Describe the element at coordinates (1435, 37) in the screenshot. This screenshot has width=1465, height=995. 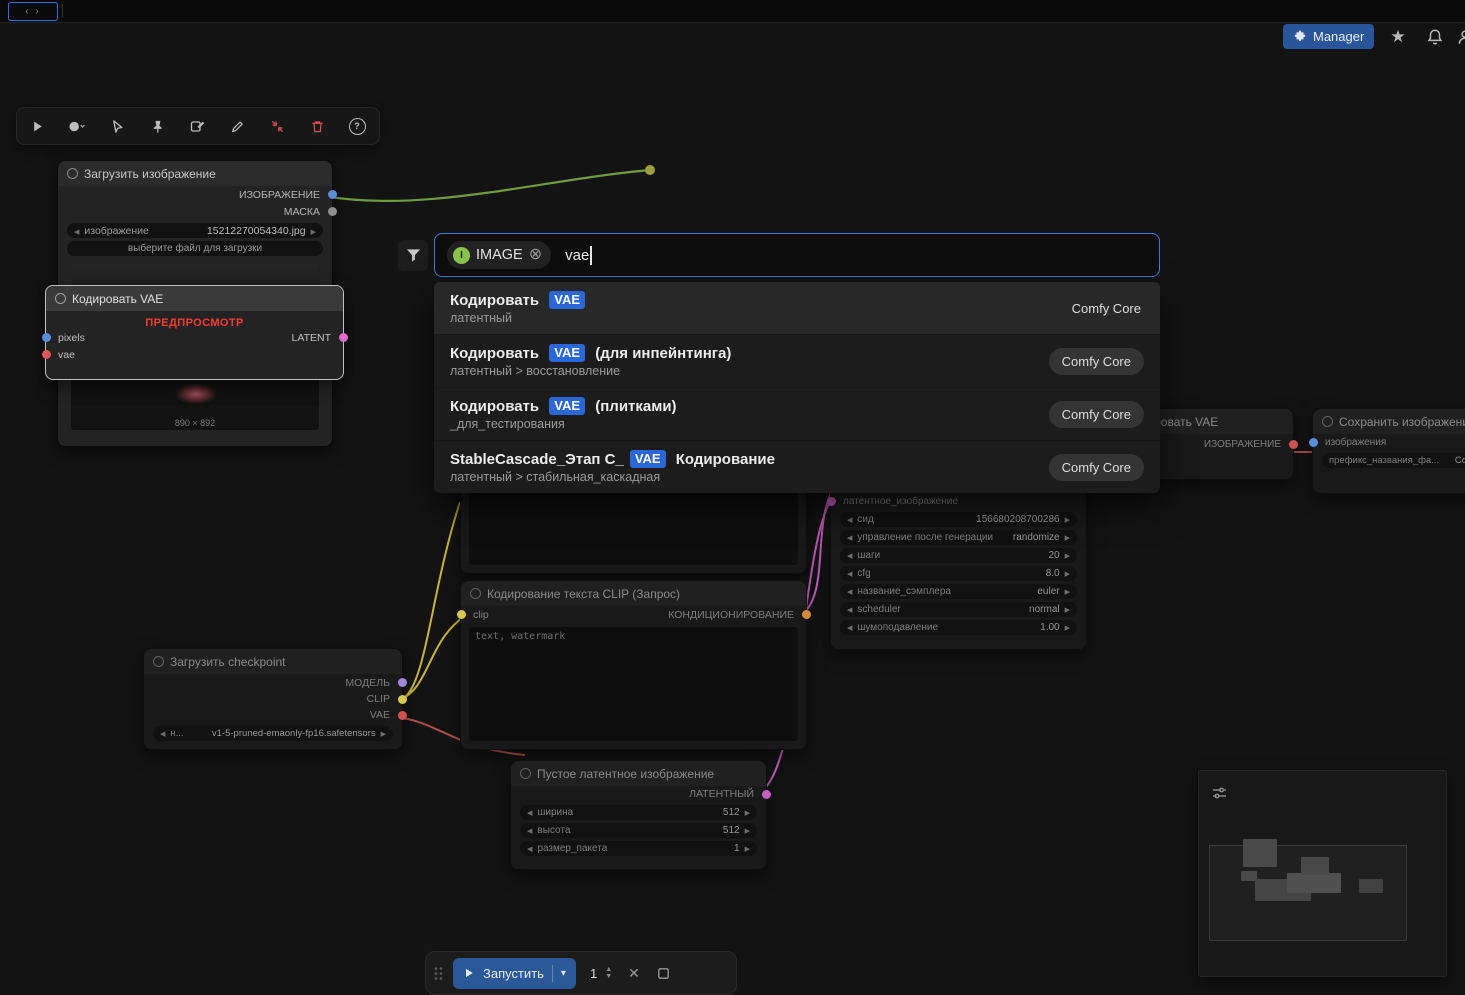
I see `notification-bell-icon` at that location.